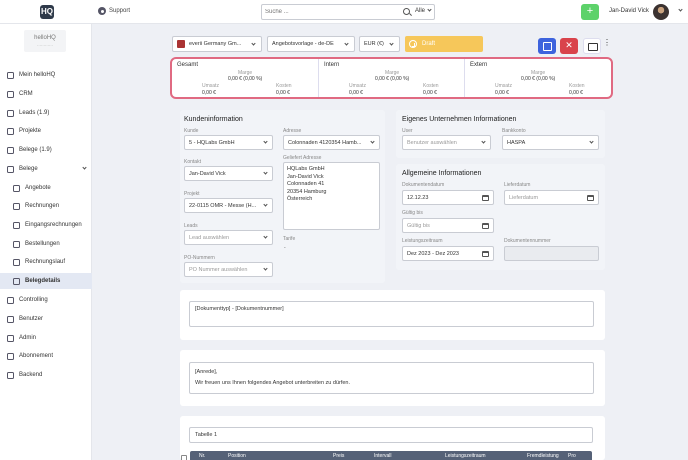  Describe the element at coordinates (114, 11) in the screenshot. I see `support-link: Support` at that location.